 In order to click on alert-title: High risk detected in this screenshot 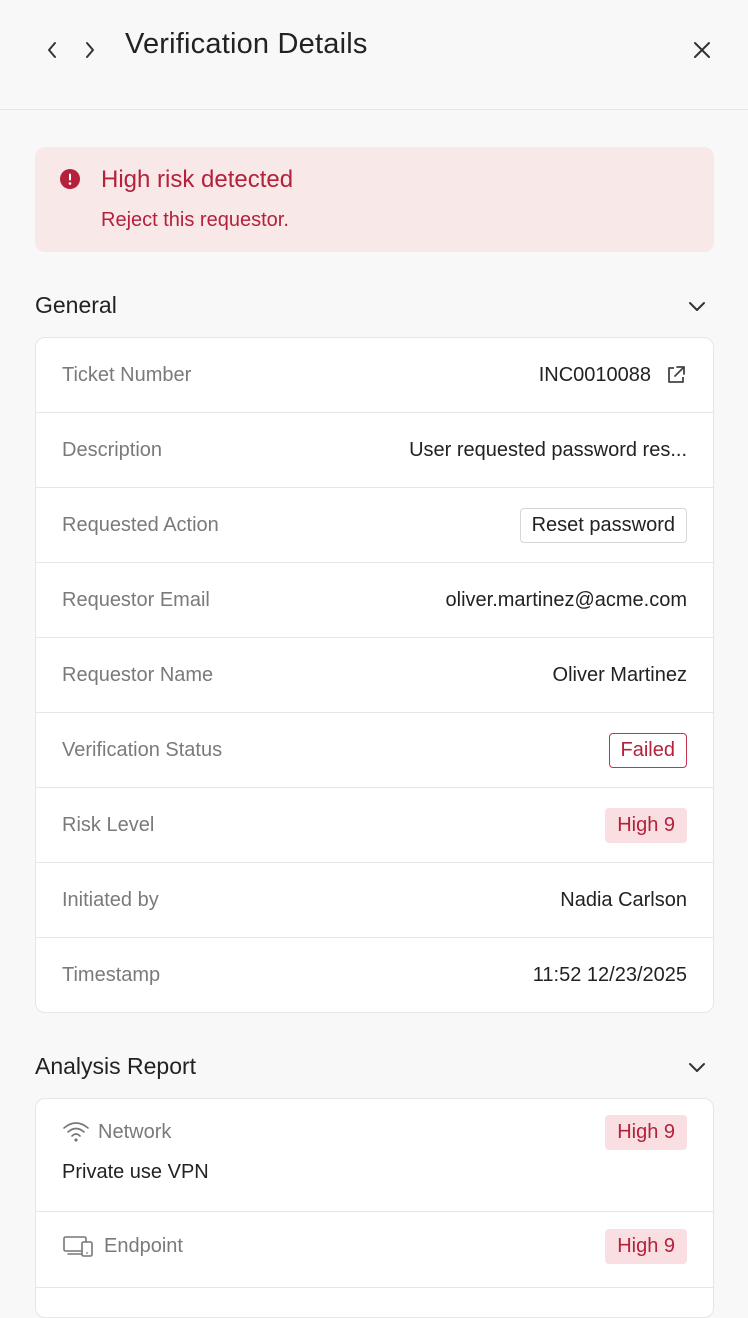, I will do `click(197, 179)`.